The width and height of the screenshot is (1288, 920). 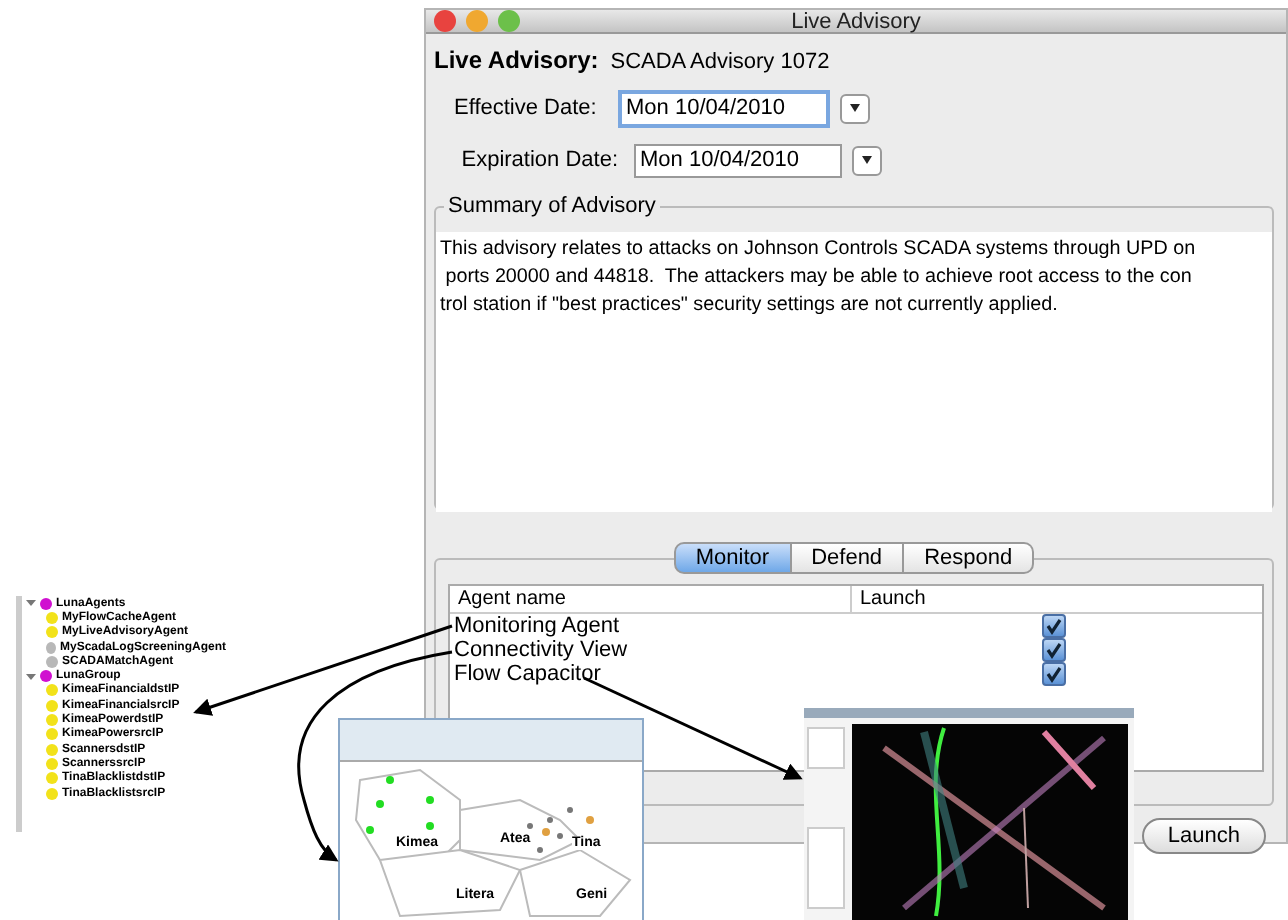 What do you see at coordinates (1203, 836) in the screenshot?
I see `launch-button: Launch` at bounding box center [1203, 836].